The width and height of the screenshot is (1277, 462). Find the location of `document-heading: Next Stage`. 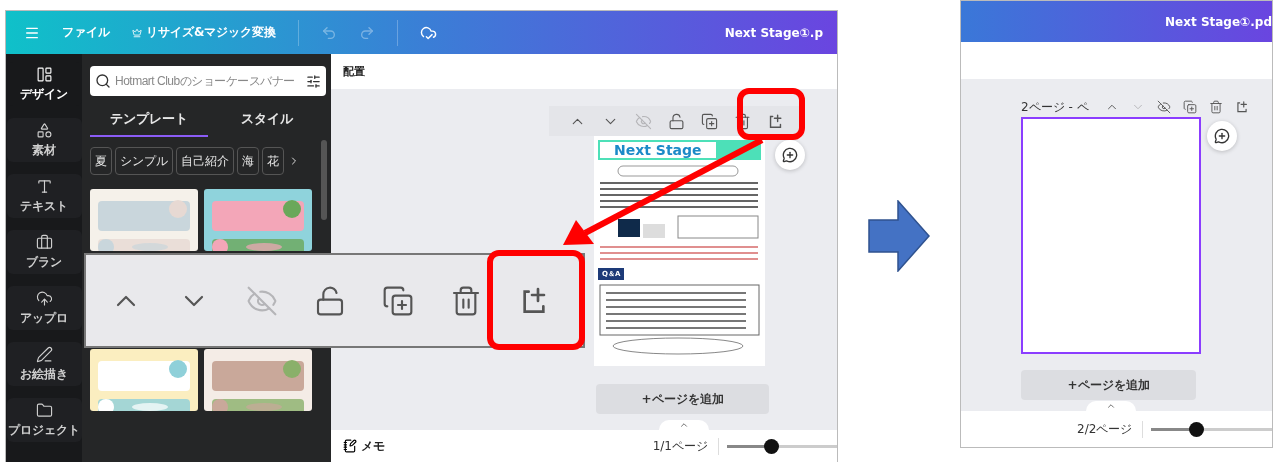

document-heading: Next Stage is located at coordinates (658, 150).